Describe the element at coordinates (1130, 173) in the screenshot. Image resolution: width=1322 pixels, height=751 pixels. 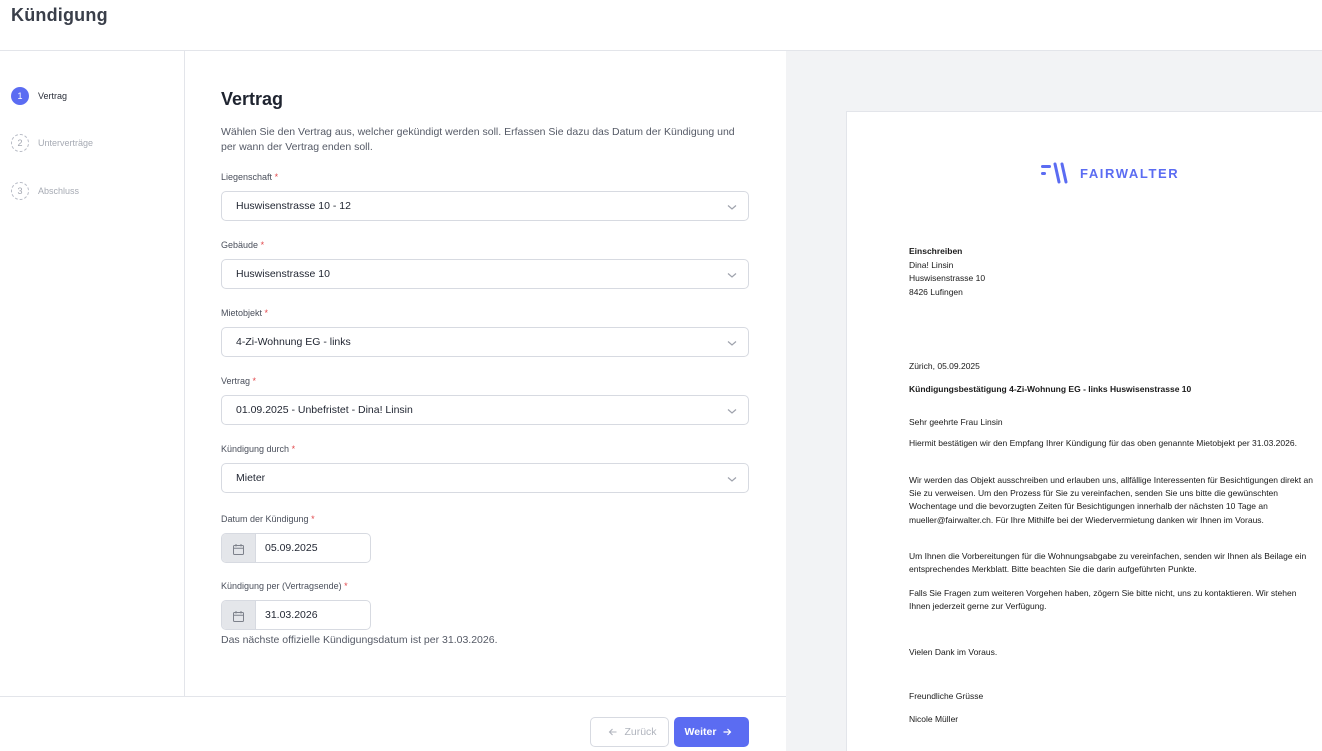
I see `logo-text: FAIRWALTER` at that location.